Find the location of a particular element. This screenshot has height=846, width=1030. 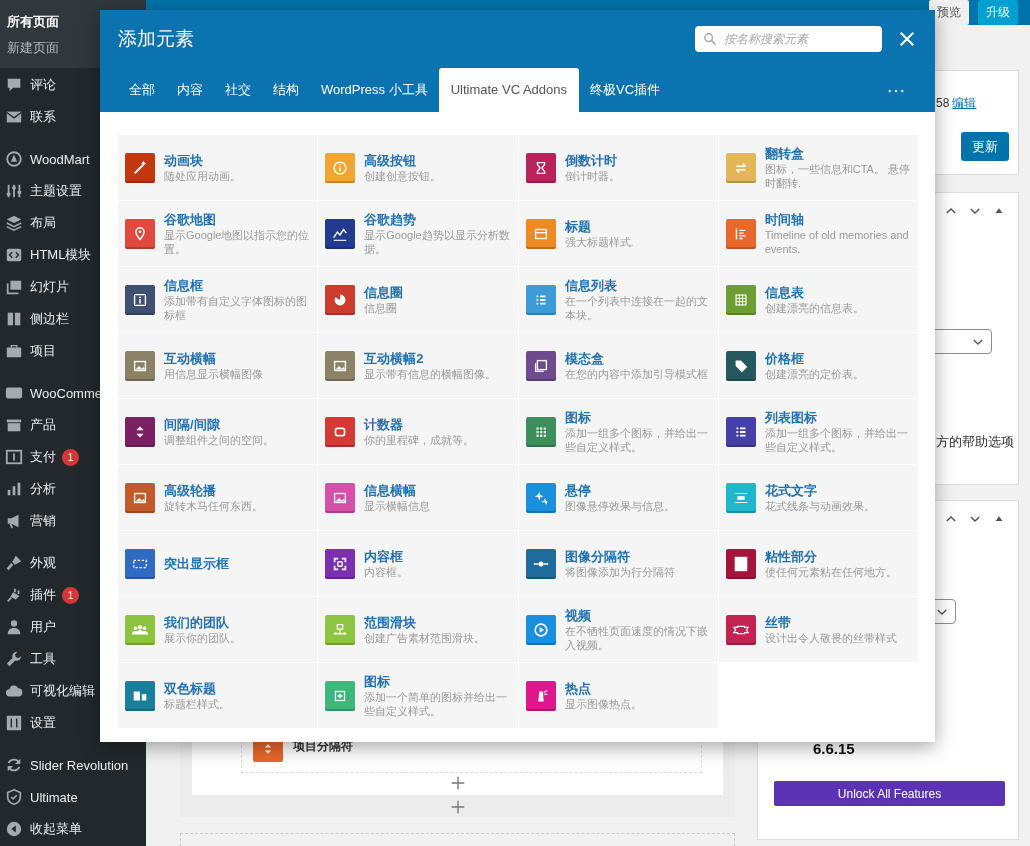

menu-item: 布局 is located at coordinates (43, 223).